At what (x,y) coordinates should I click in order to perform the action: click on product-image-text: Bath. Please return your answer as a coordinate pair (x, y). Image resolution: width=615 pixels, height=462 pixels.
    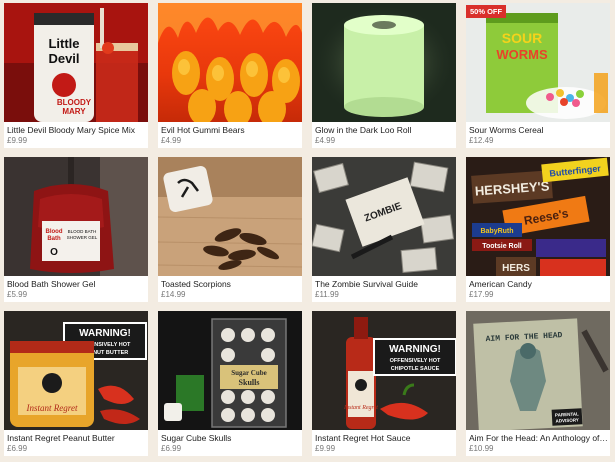
    Looking at the image, I should click on (54, 239).